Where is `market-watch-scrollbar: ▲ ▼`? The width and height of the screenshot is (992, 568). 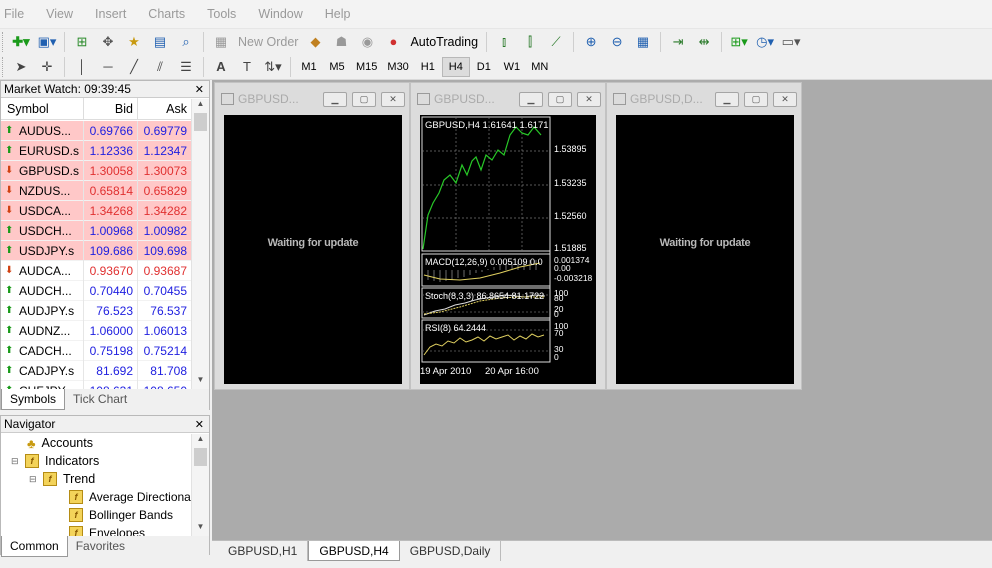 market-watch-scrollbar: ▲ ▼ is located at coordinates (200, 244).